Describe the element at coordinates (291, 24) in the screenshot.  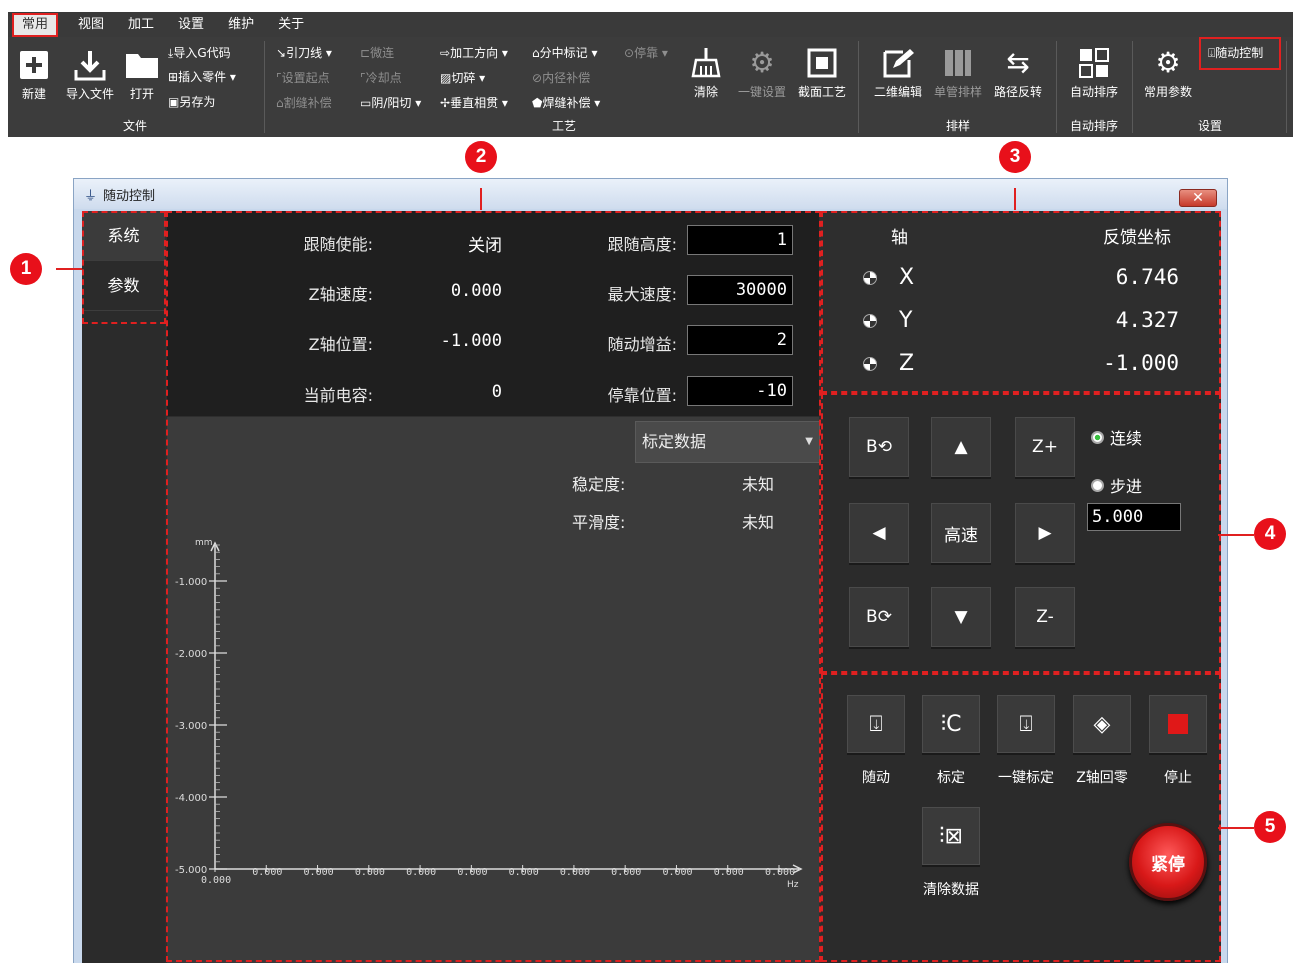
I see `menu-about: 关于` at that location.